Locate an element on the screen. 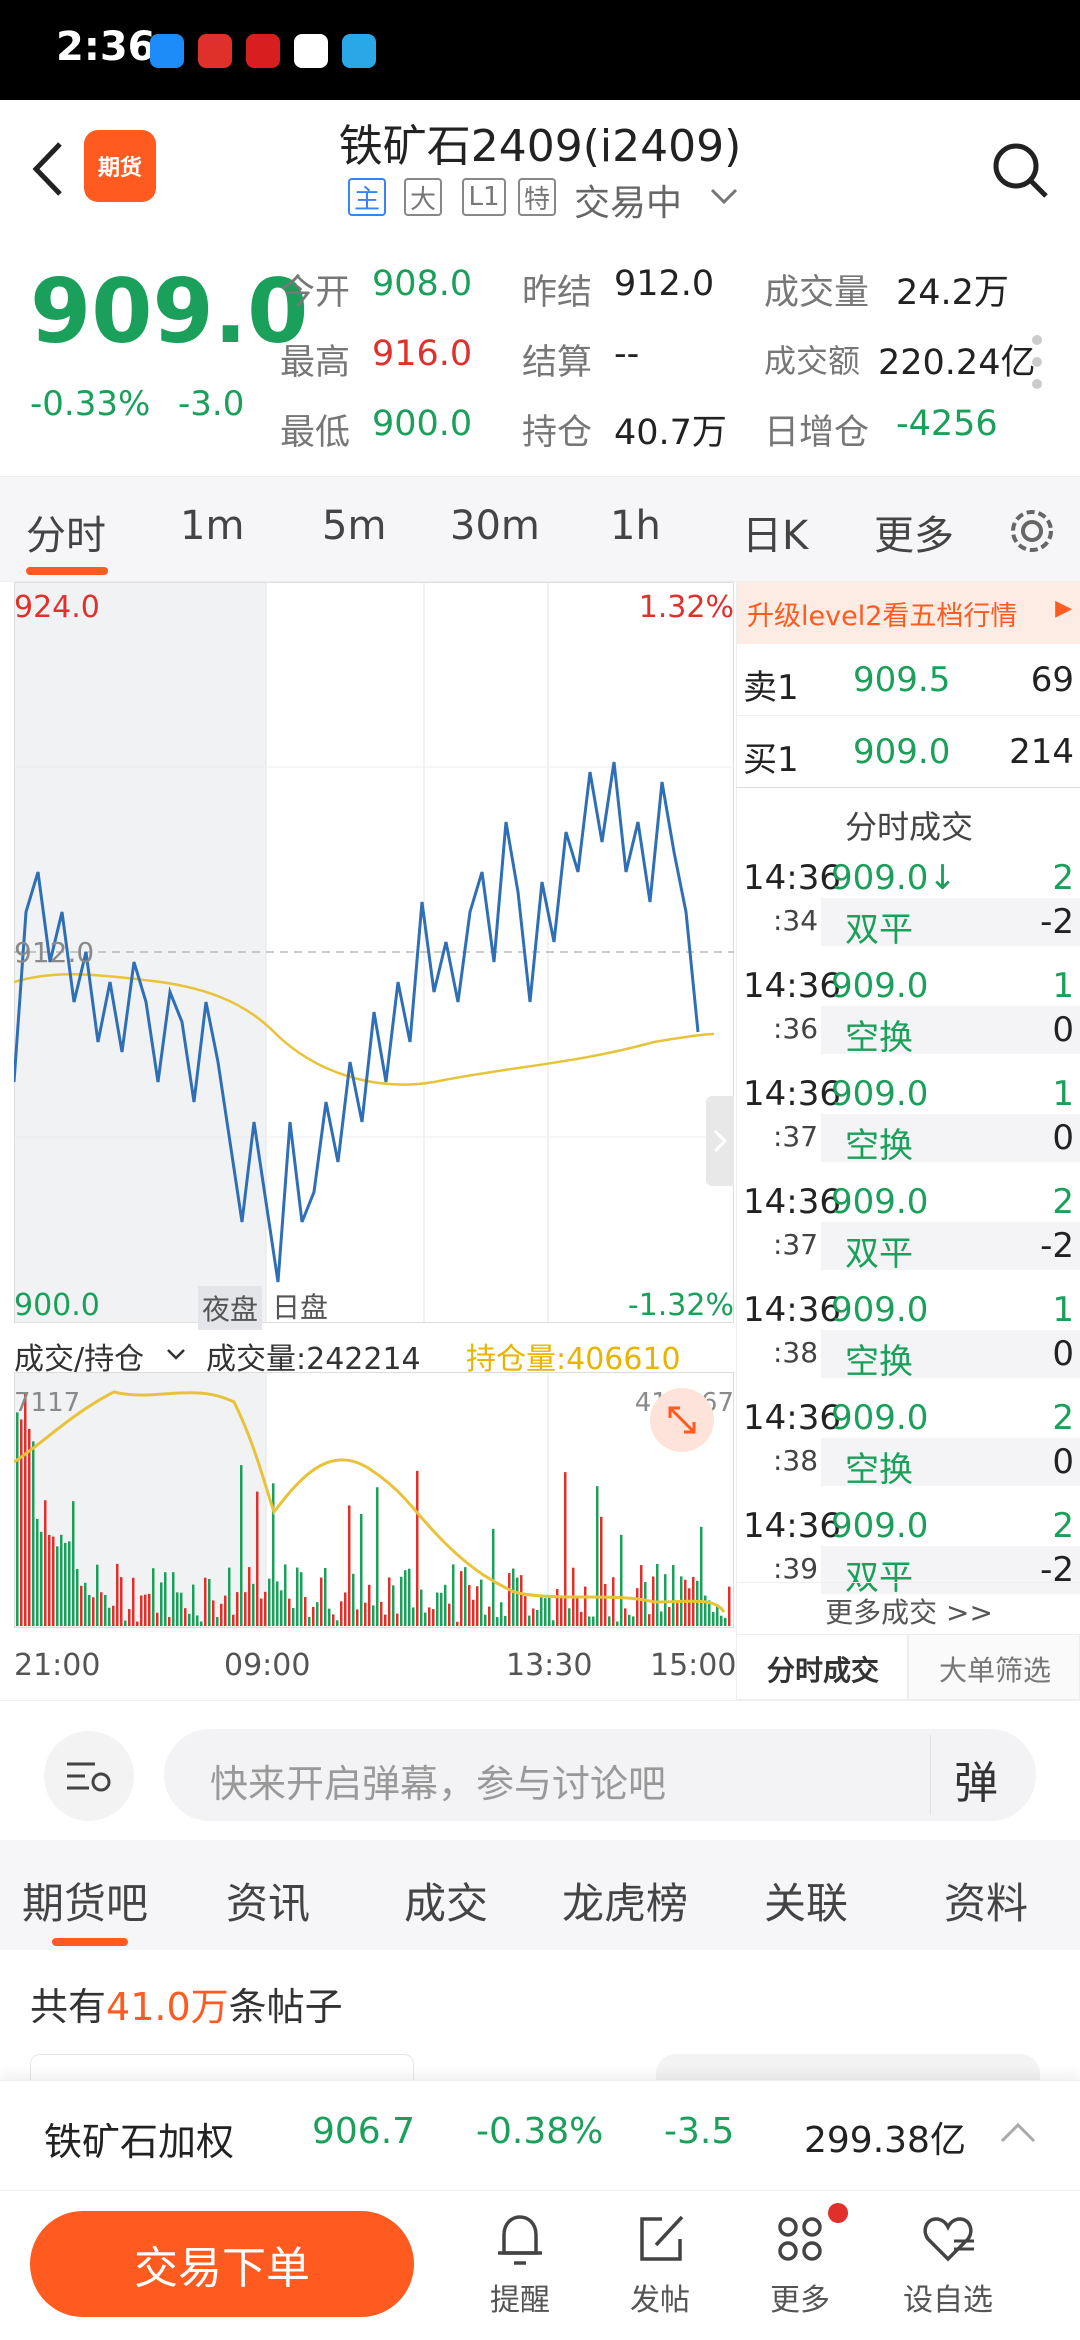  tick-type: 空换 is located at coordinates (879, 1146).